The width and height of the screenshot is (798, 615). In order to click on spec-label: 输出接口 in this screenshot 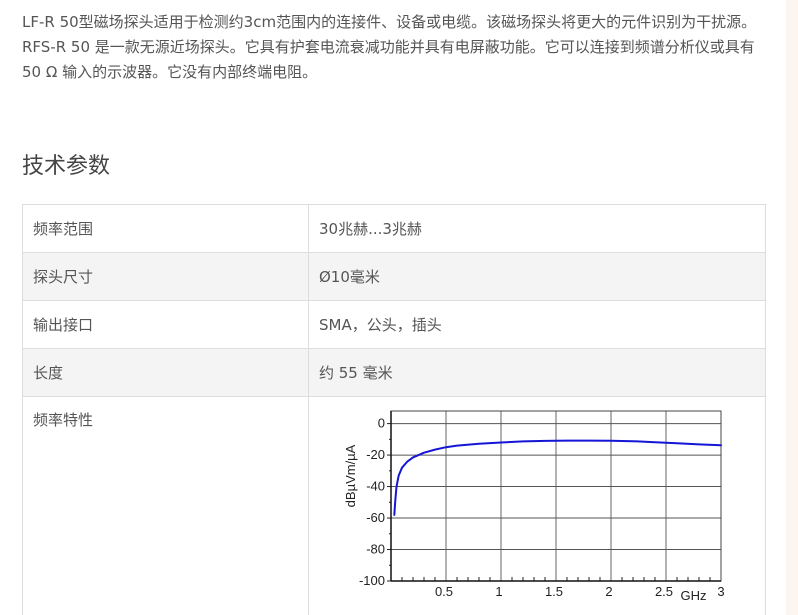, I will do `click(165, 324)`.